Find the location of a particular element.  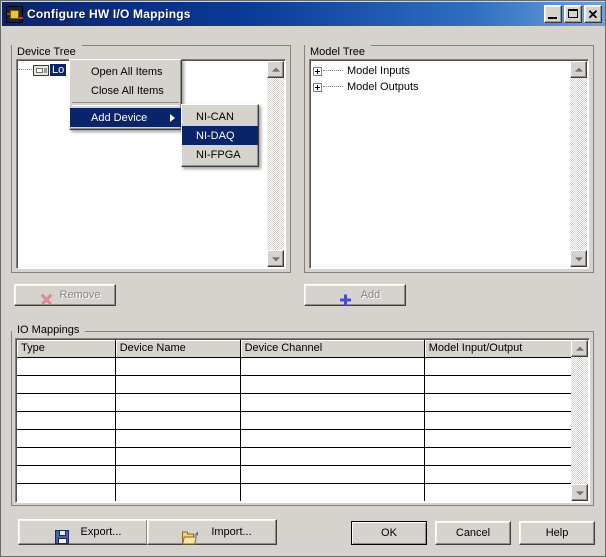

title-bar: Configure HW I/O Mappings ✕ is located at coordinates (303, 14).